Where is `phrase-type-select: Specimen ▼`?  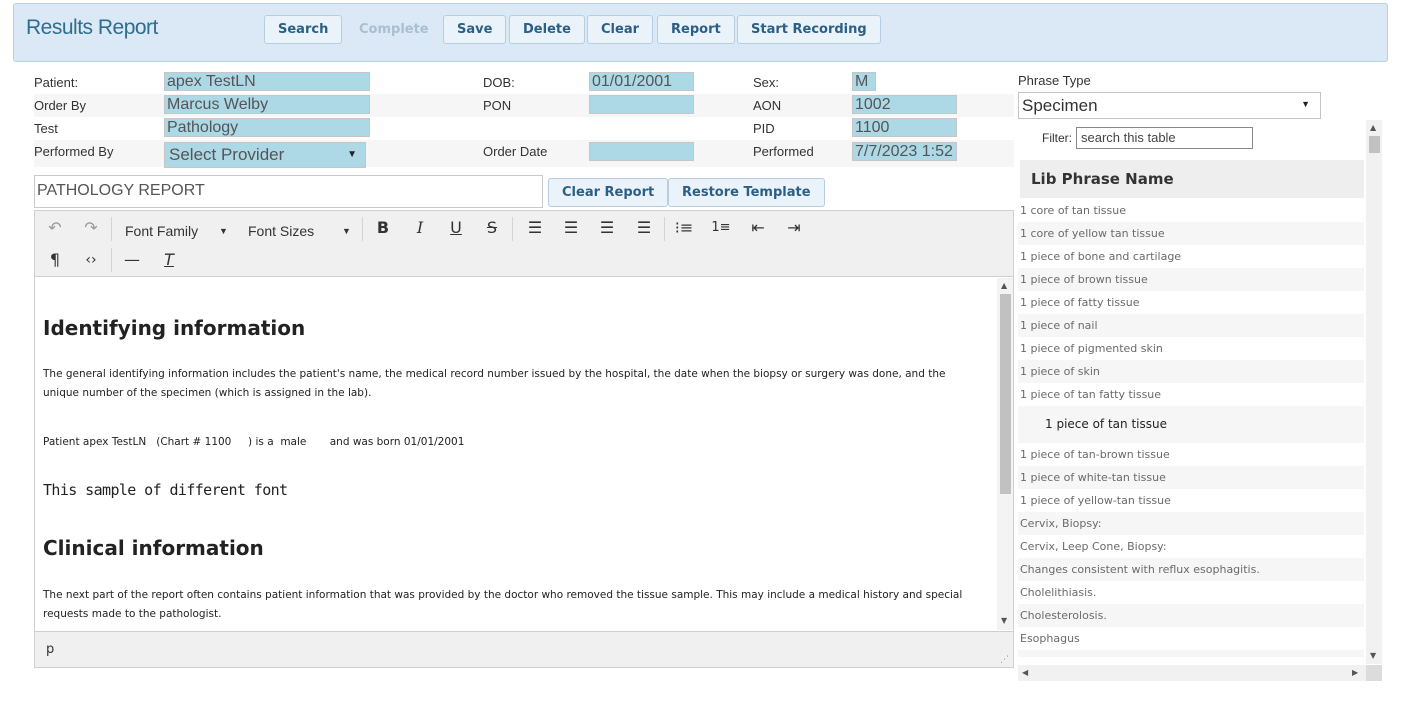
phrase-type-select: Specimen ▼ is located at coordinates (1169, 105).